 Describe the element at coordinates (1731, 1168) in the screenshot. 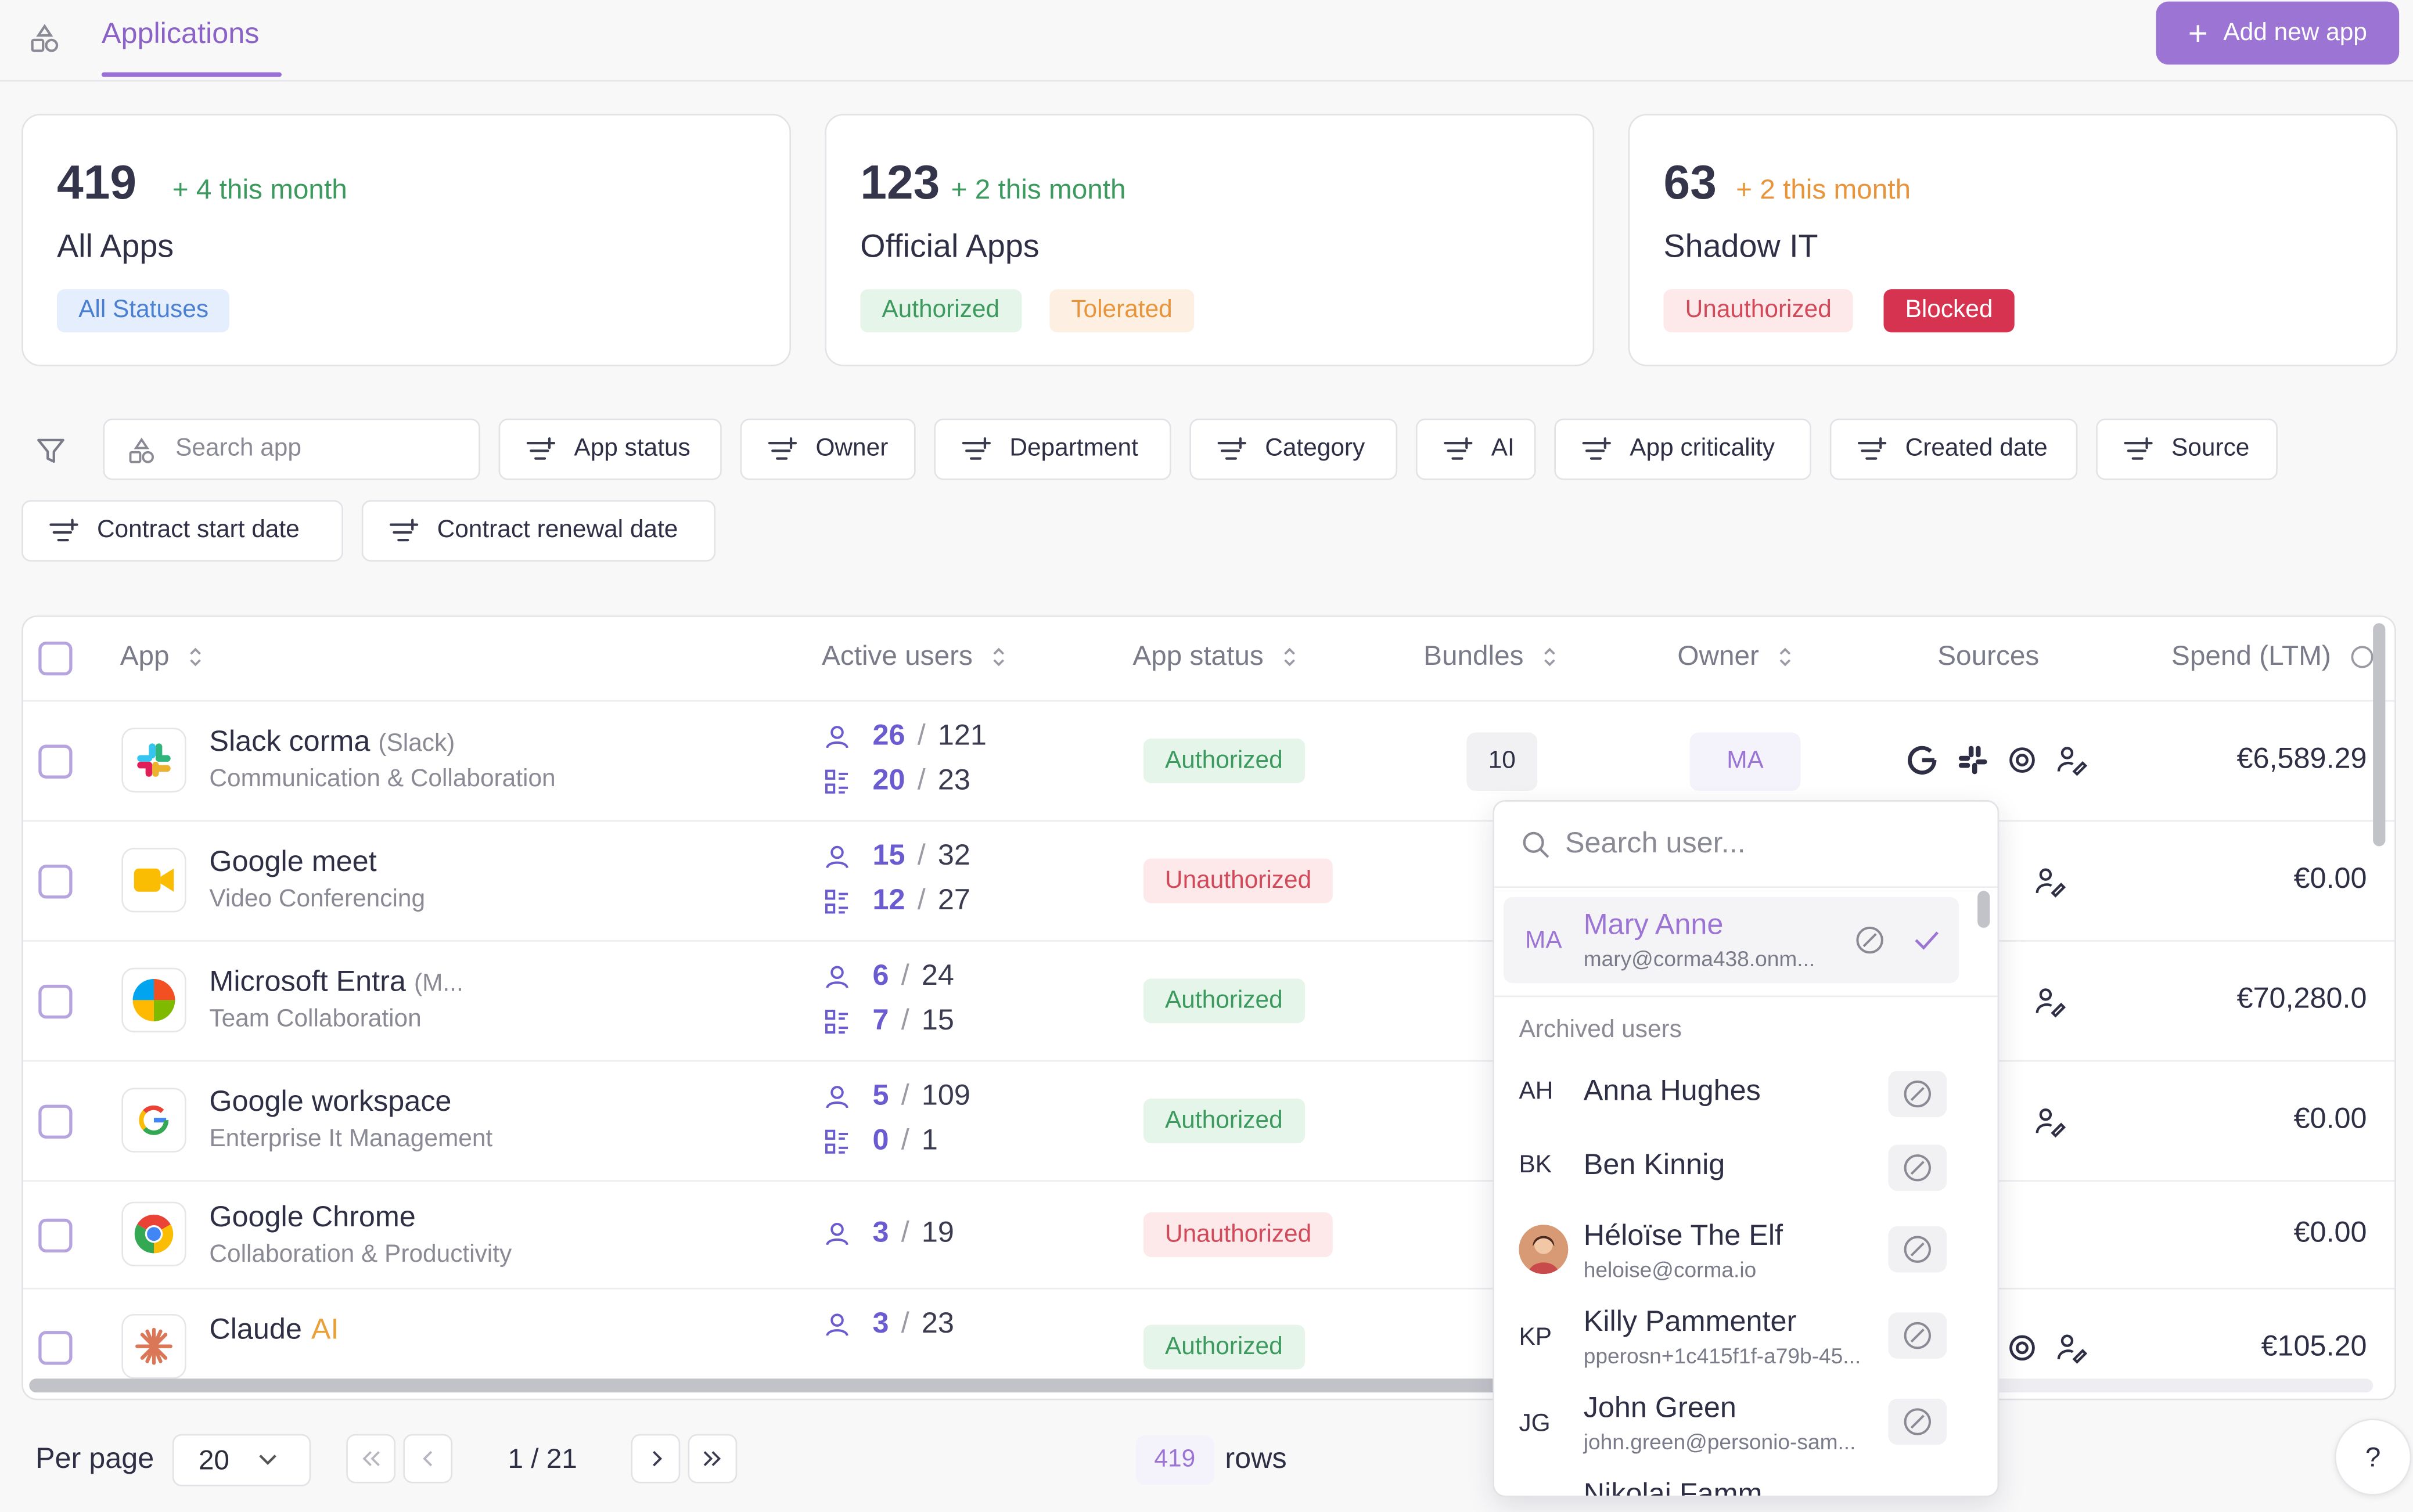

I see `user-list-item: BK Ben Kinnig` at that location.